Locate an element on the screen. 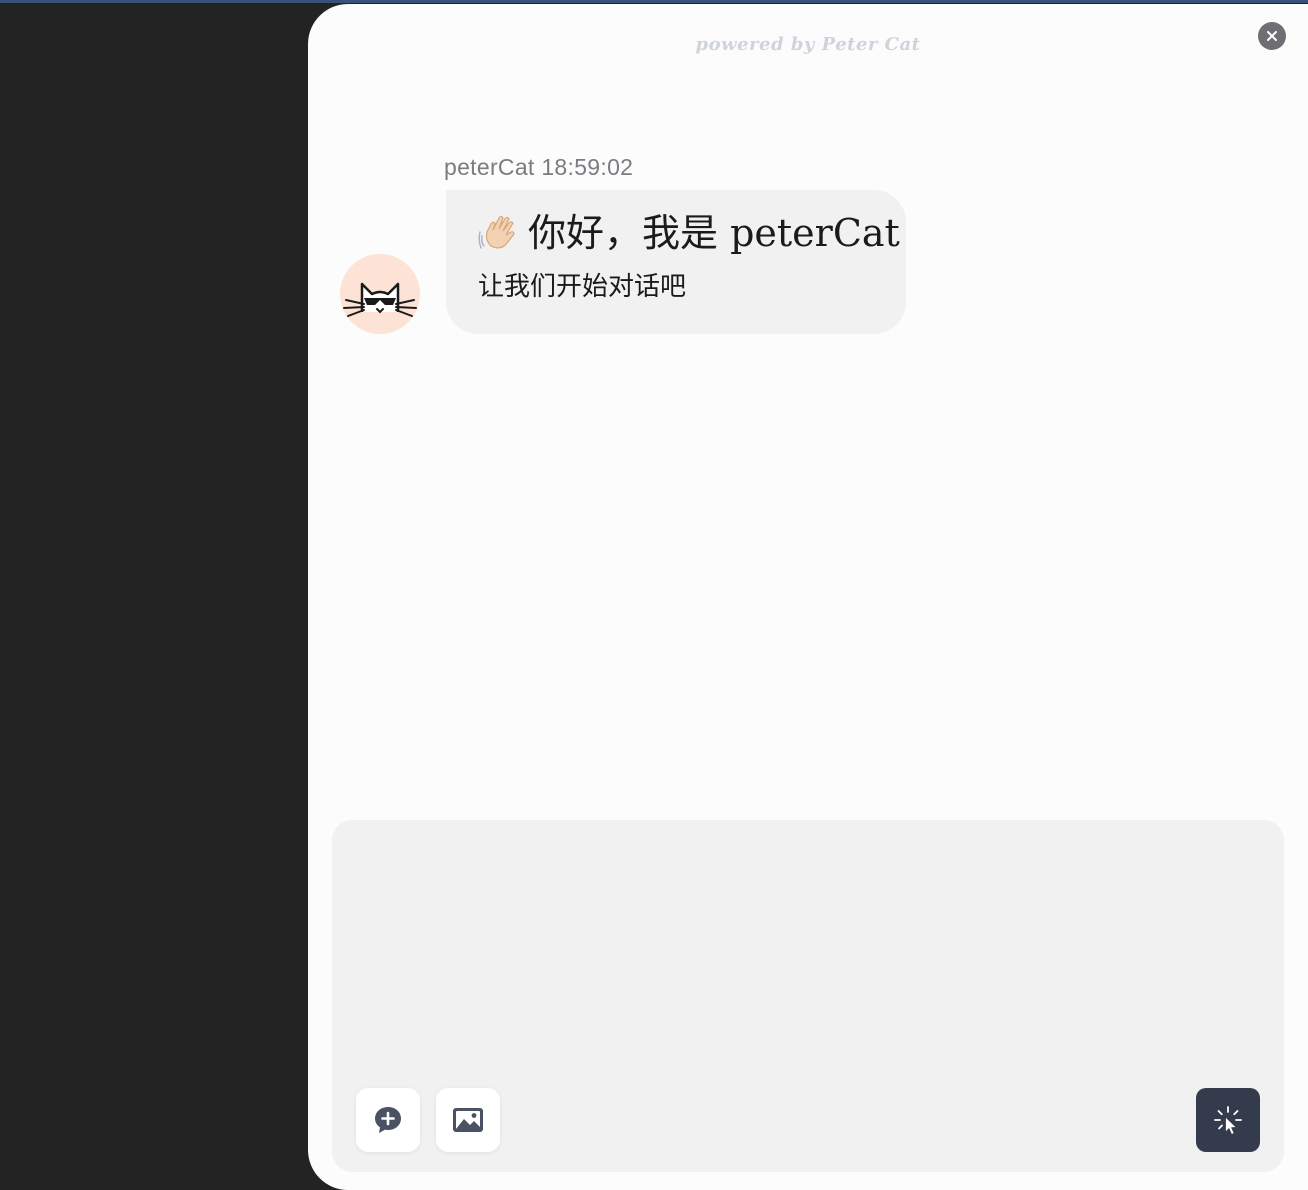 Image resolution: width=1308 pixels, height=1190 pixels. cat-avatar-icon is located at coordinates (380, 294).